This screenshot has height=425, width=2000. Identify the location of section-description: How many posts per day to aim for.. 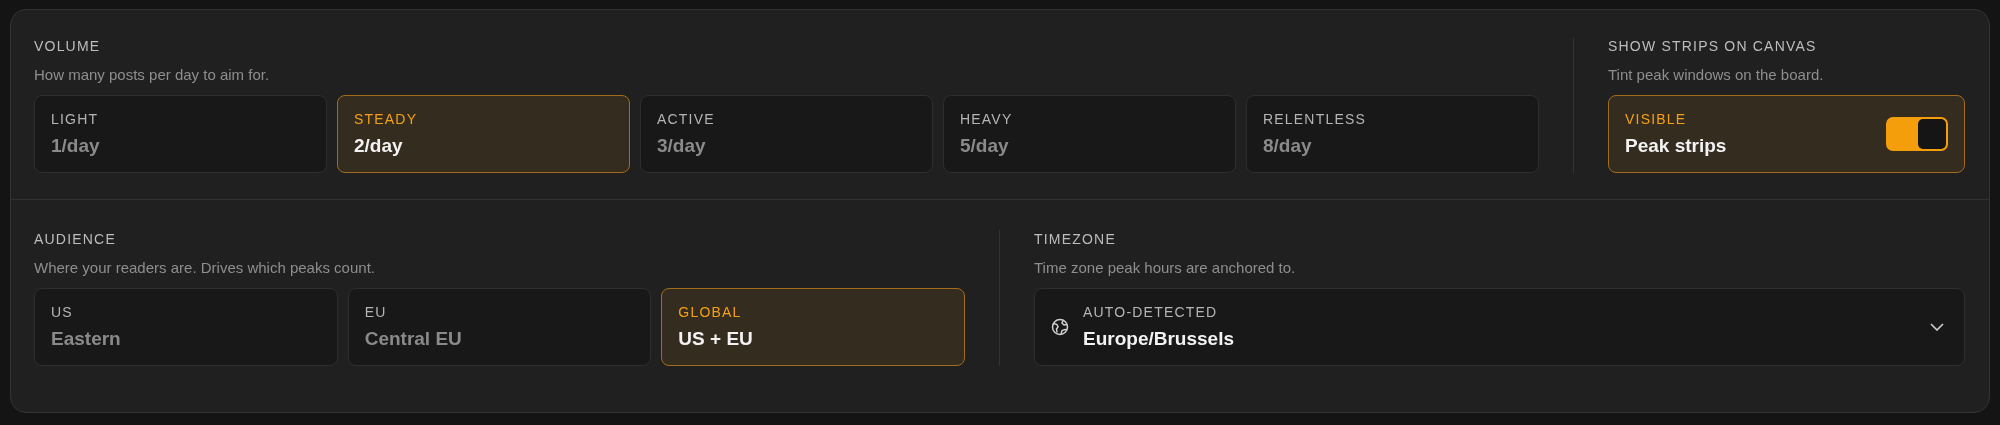
(152, 75).